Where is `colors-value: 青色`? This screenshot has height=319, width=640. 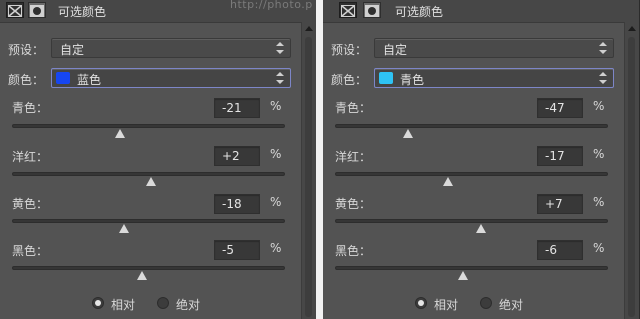
colors-value: 青色 is located at coordinates (412, 80).